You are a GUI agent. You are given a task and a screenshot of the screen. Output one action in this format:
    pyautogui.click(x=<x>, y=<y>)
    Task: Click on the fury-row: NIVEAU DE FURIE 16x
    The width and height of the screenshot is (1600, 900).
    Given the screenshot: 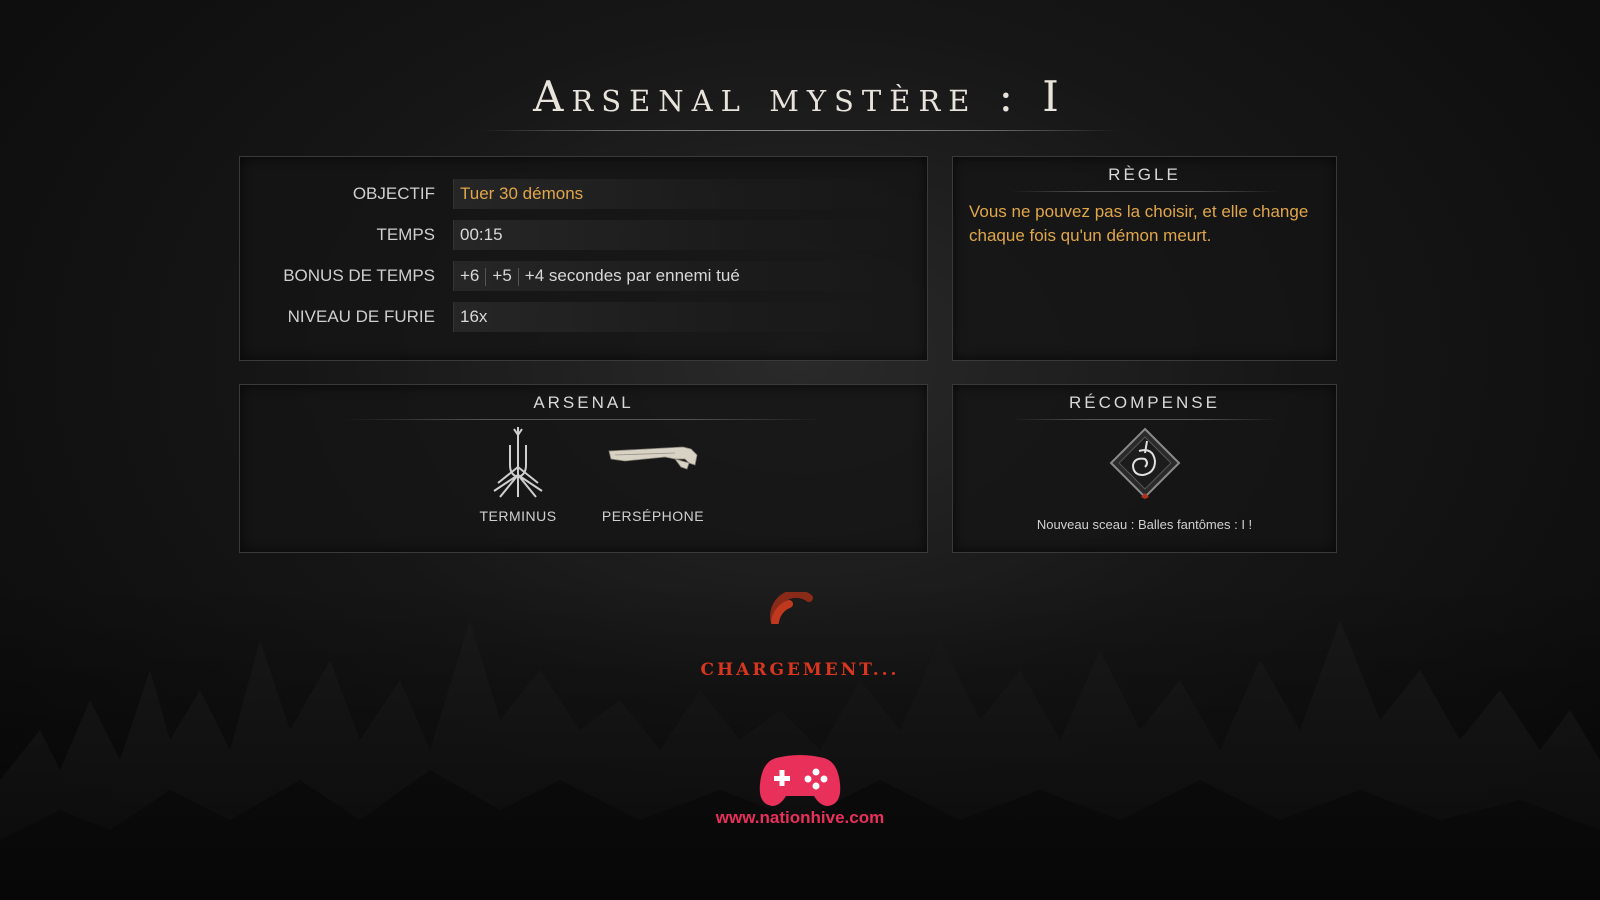 What is the action you would take?
    pyautogui.click(x=583, y=317)
    